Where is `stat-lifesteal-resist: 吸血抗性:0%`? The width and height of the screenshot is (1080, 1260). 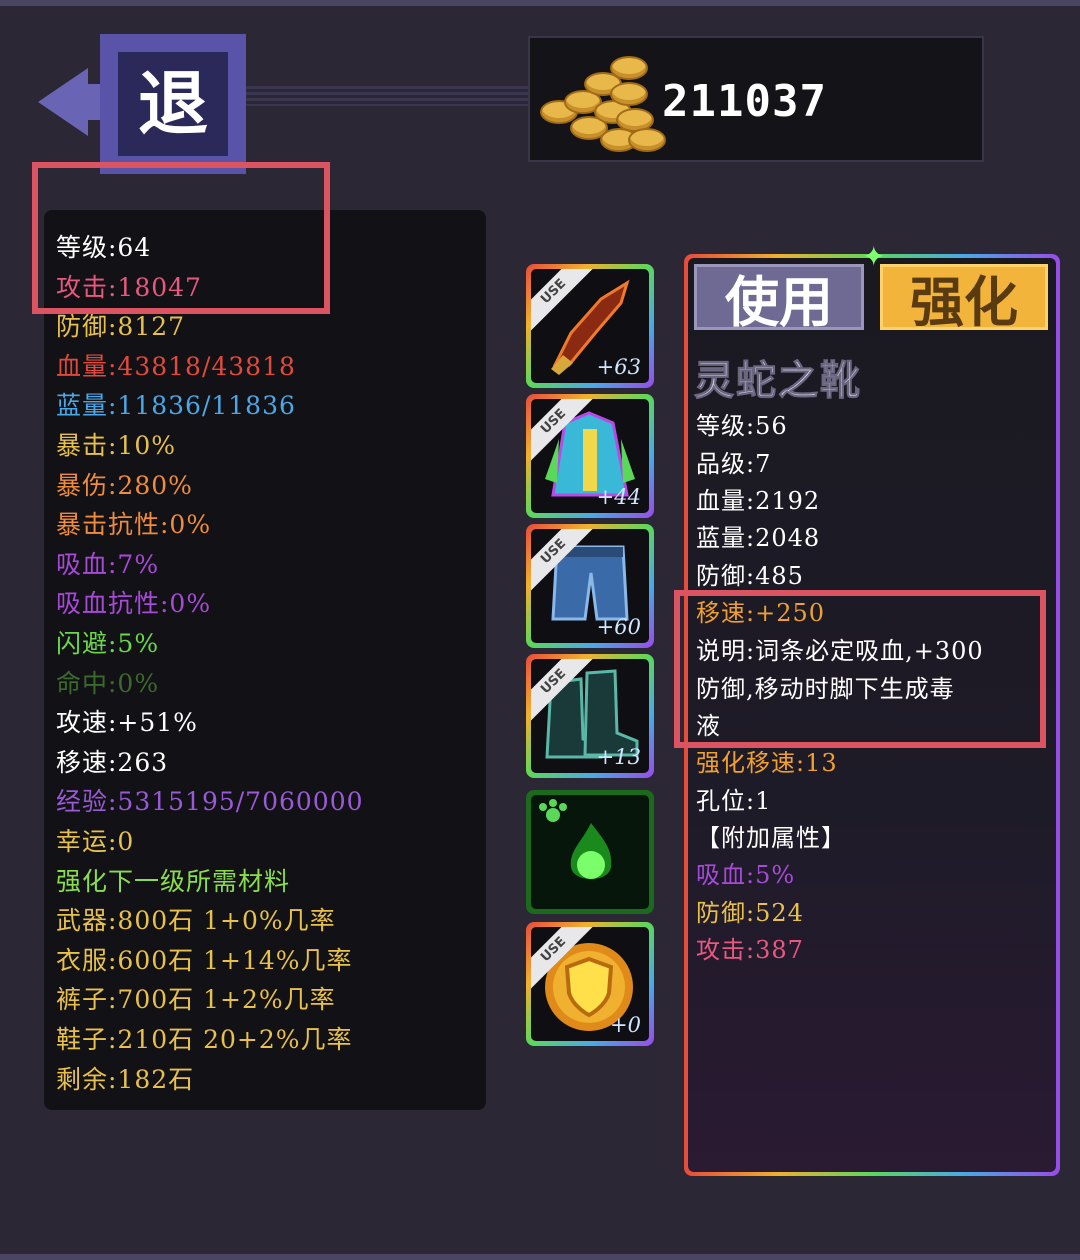
stat-lifesteal-resist: 吸血抗性:0% is located at coordinates (134, 603).